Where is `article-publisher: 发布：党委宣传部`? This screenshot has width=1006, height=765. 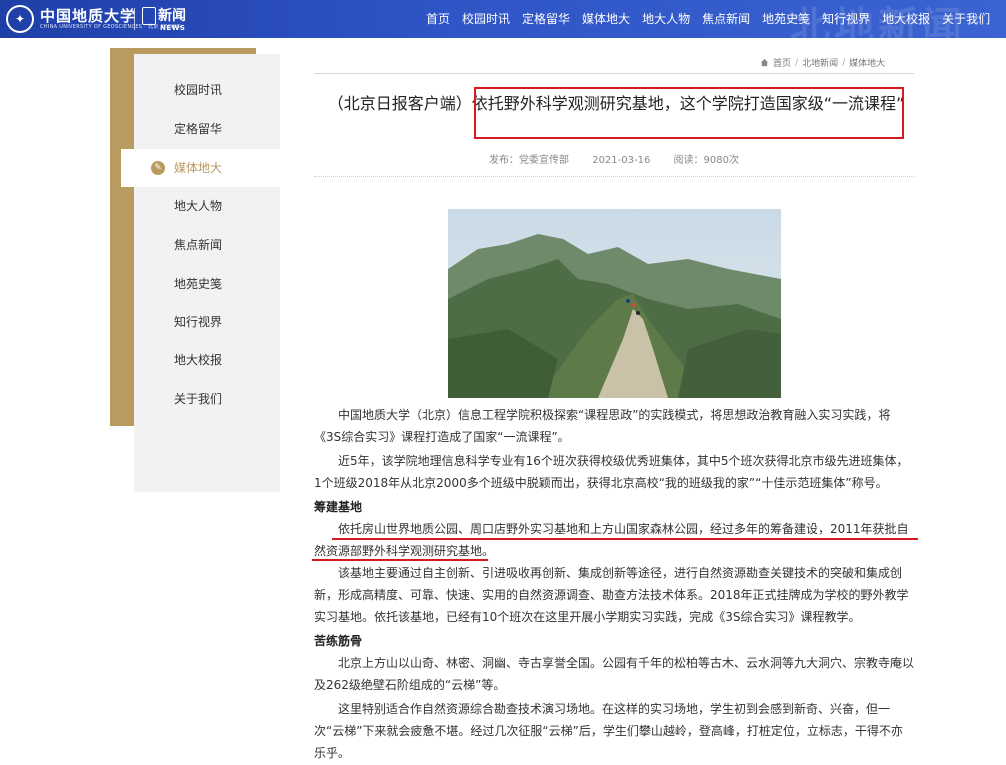
article-publisher: 发布：党委宣传部 is located at coordinates (529, 160).